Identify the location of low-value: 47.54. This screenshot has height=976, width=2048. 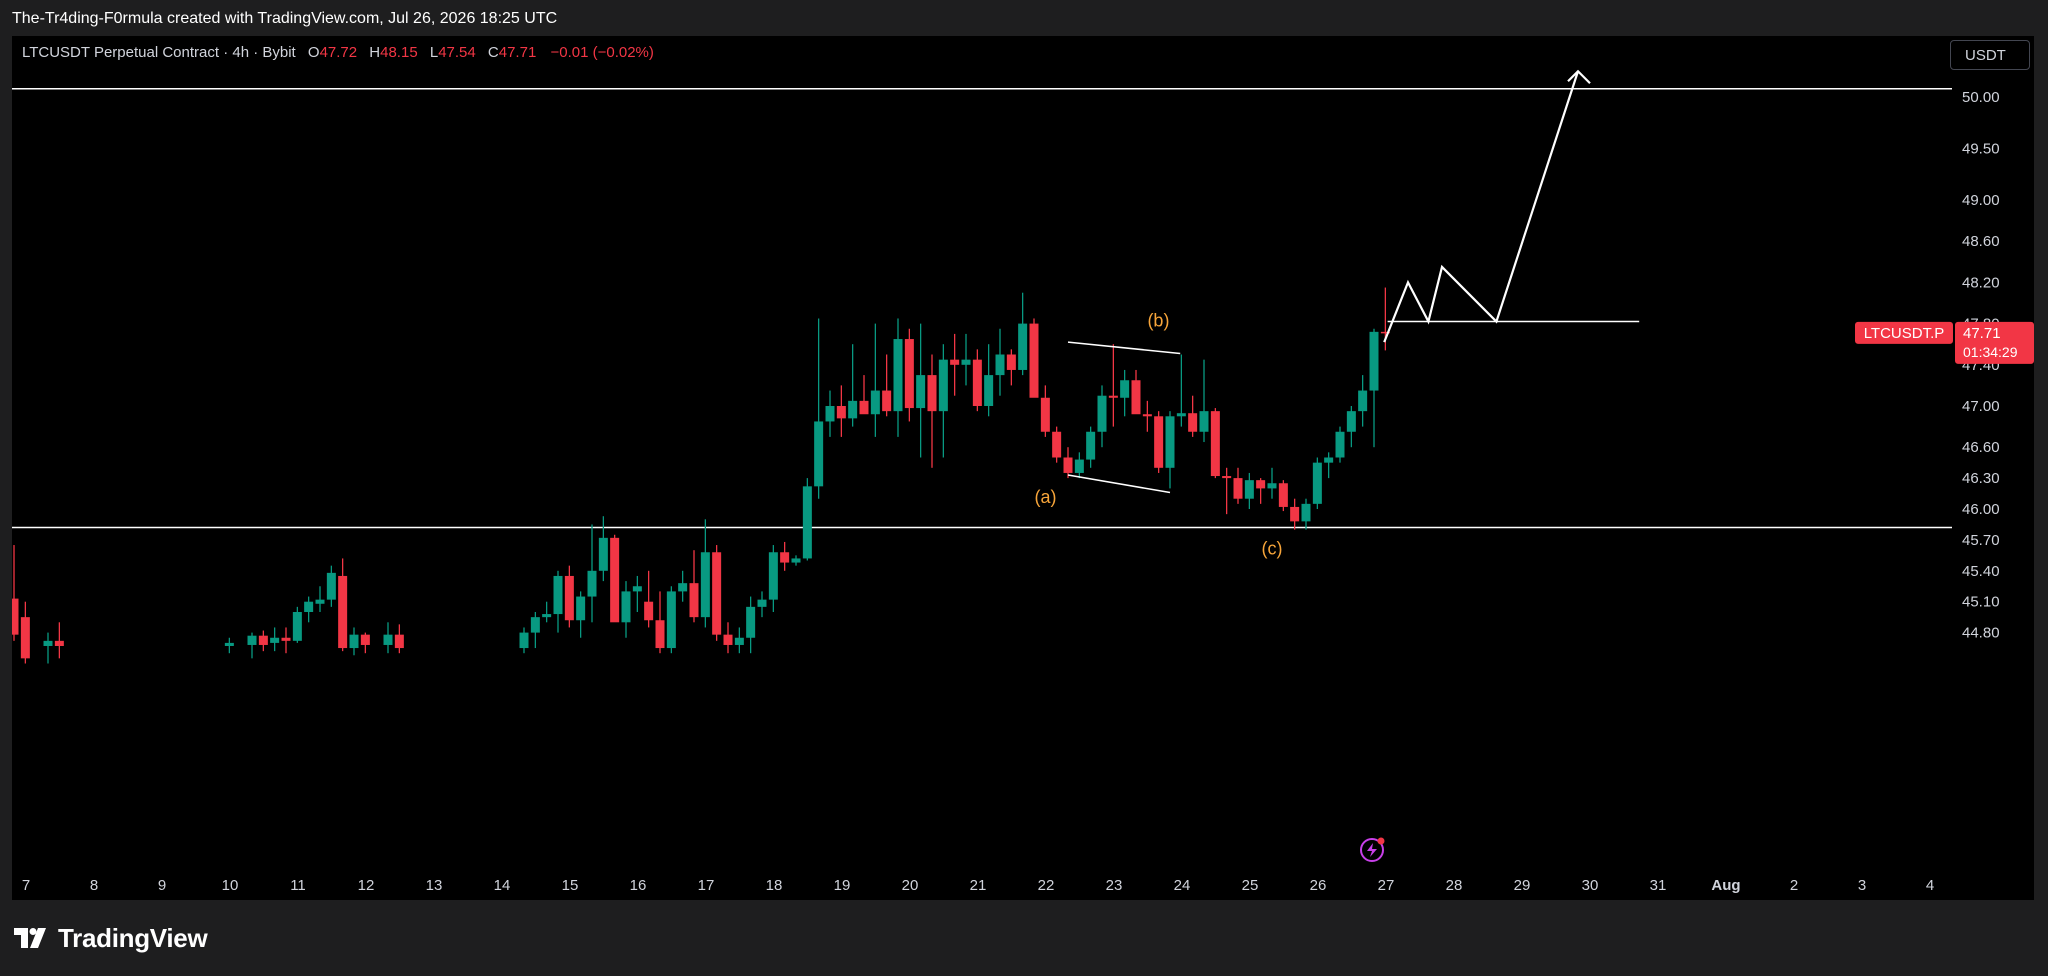
(457, 52).